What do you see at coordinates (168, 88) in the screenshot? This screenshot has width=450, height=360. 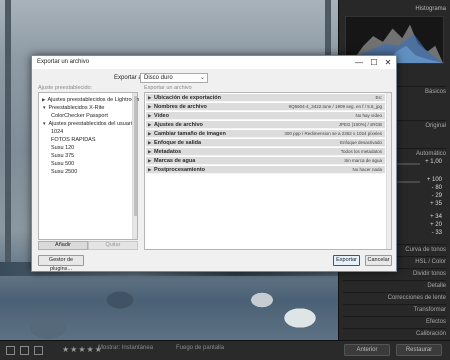 I see `sections-header: Exportar un archivo` at bounding box center [168, 88].